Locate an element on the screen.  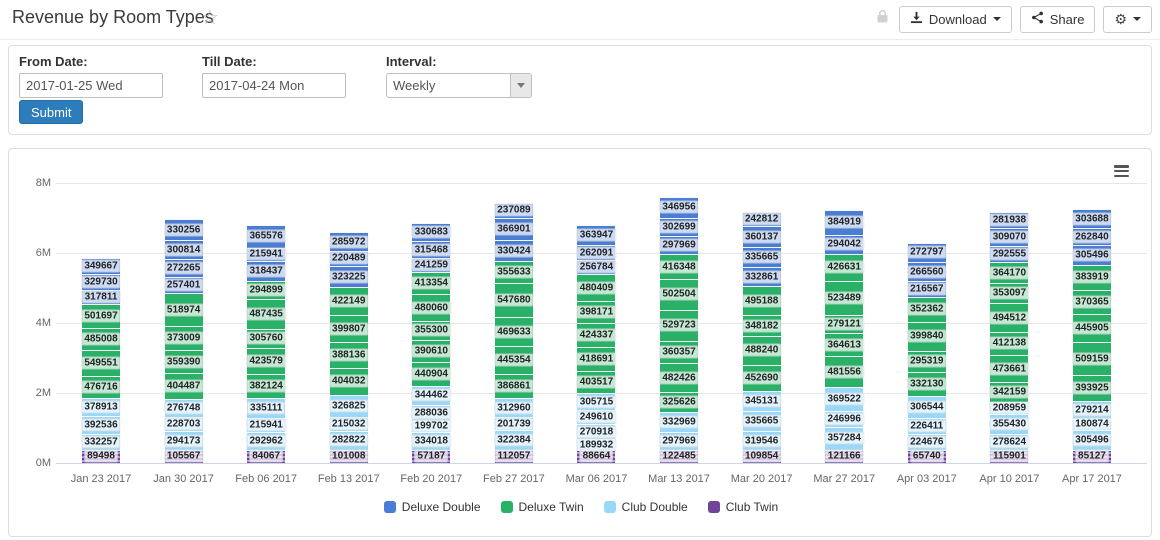
legend-item-club-double: Club Double is located at coordinates (645, 507).